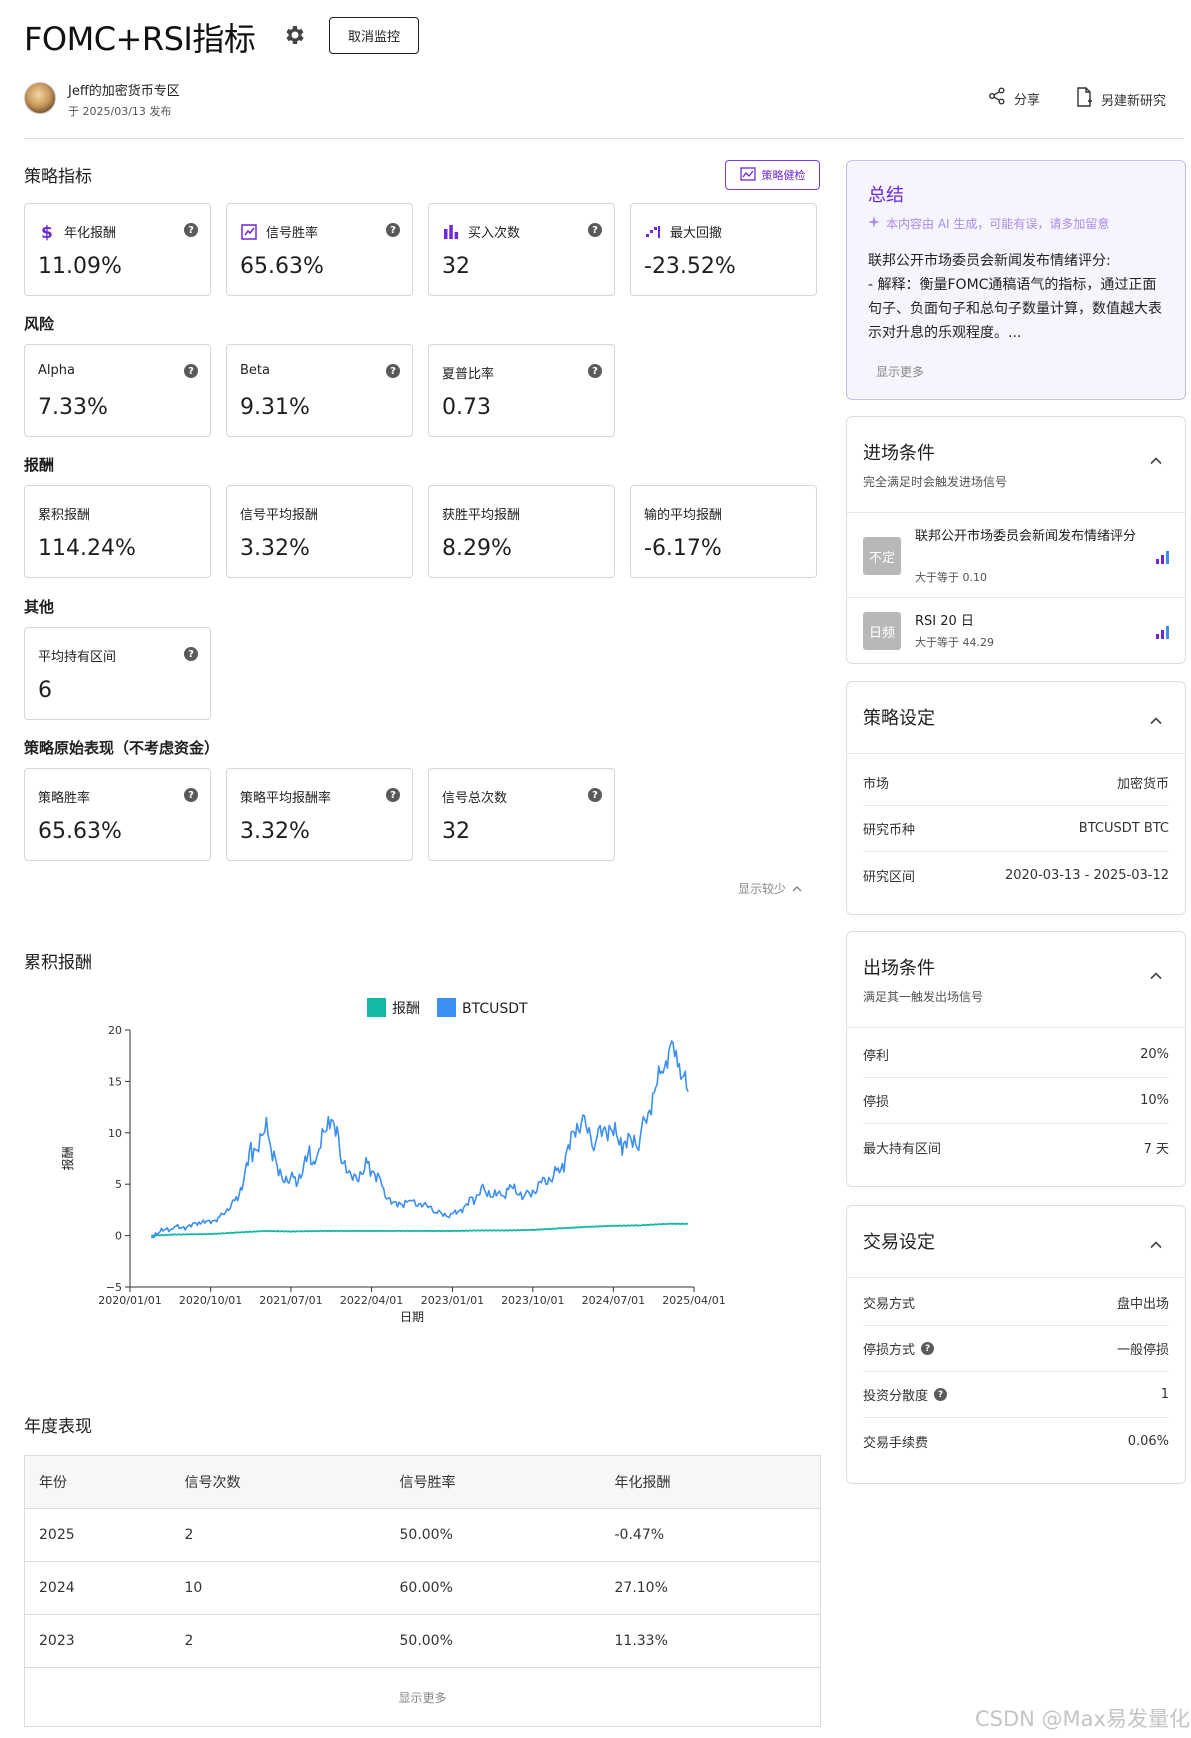 This screenshot has height=1738, width=1191. I want to click on setting-value: BTCUSDT BTC, so click(1123, 828).